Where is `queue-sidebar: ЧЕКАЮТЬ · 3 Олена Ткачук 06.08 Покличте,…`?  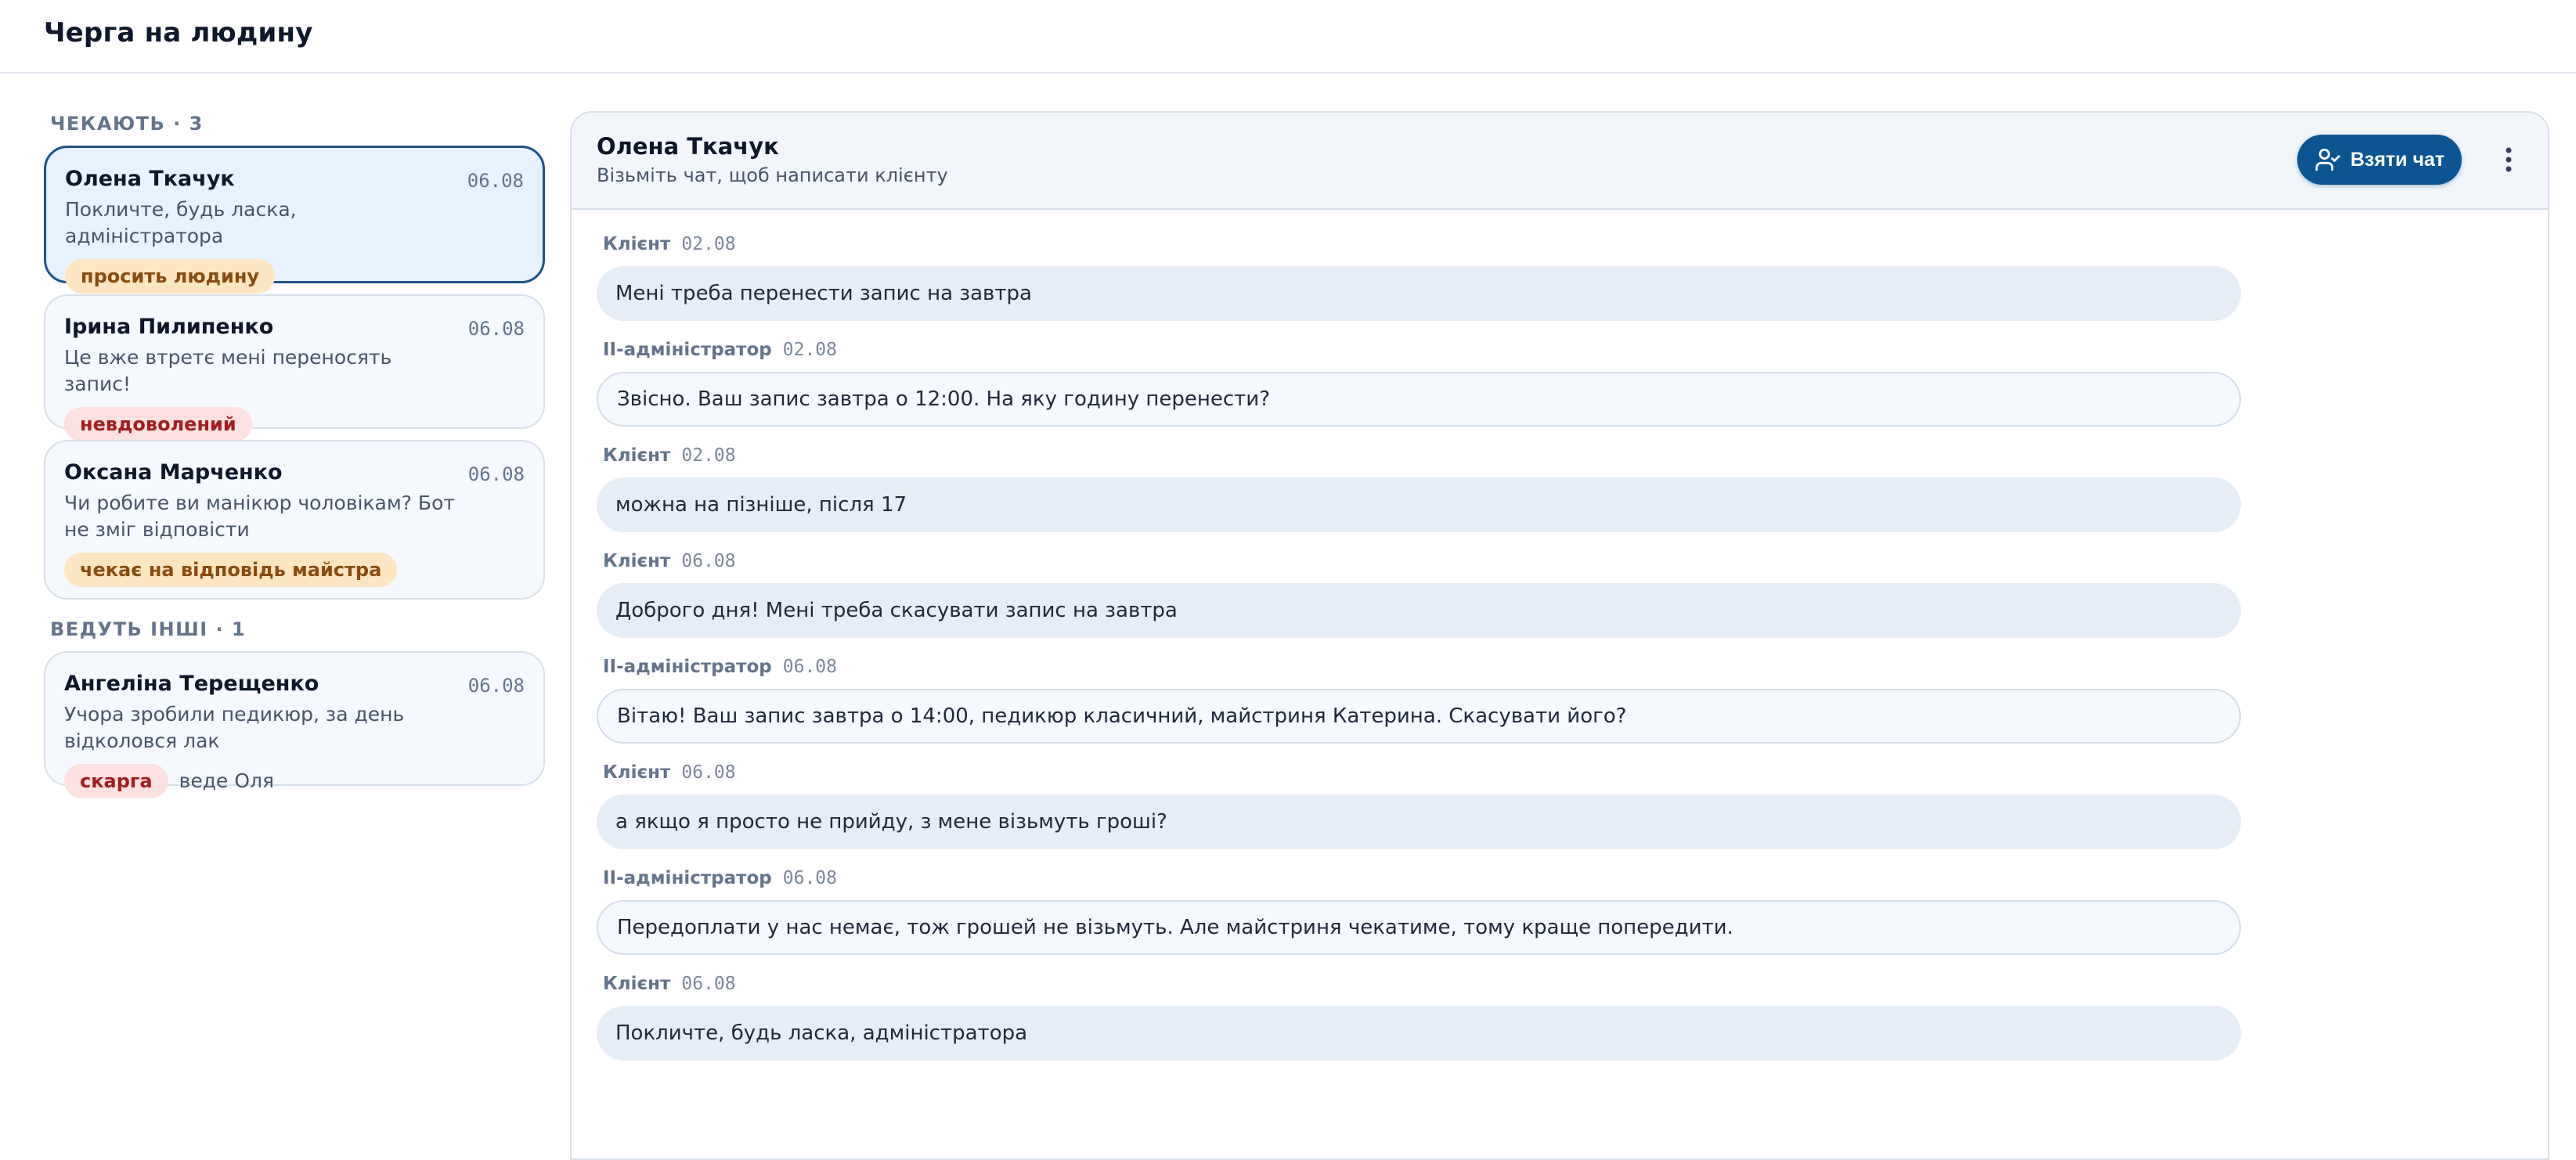
queue-sidebar: ЧЕКАЮТЬ · 3 Олена Ткачук 06.08 Покличте,… is located at coordinates (294, 454).